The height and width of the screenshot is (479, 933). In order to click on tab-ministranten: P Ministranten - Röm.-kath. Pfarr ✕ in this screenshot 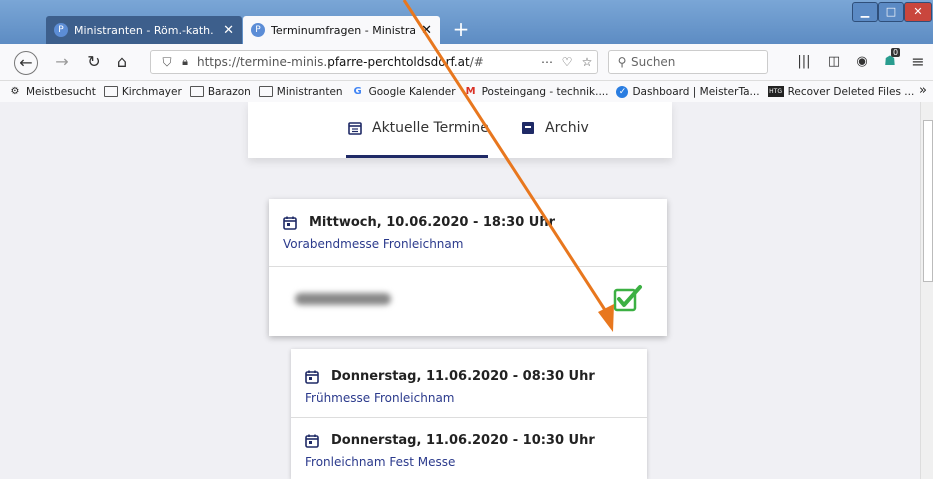, I will do `click(144, 30)`.